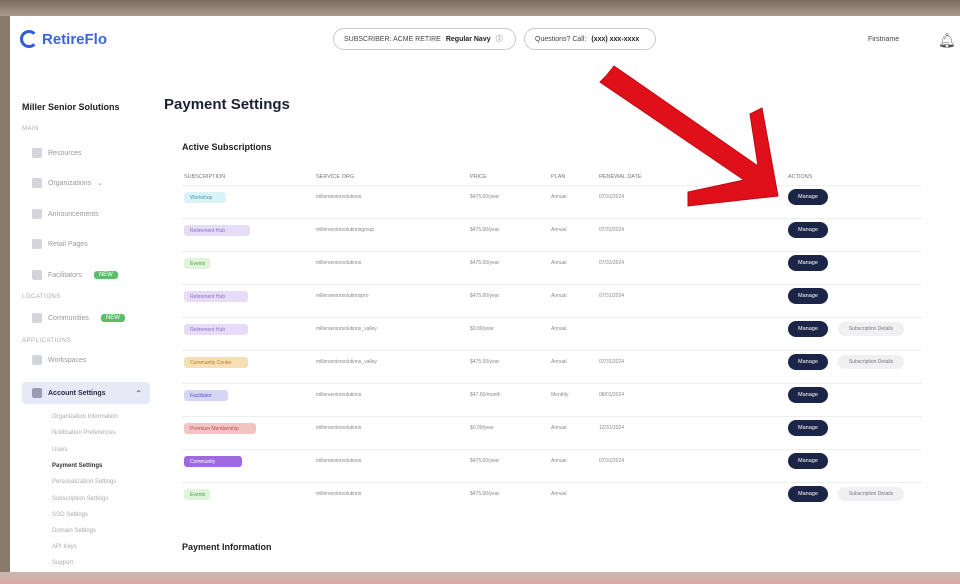 The width and height of the screenshot is (960, 584). Describe the element at coordinates (480, 578) in the screenshot. I see `background-bottom` at that location.